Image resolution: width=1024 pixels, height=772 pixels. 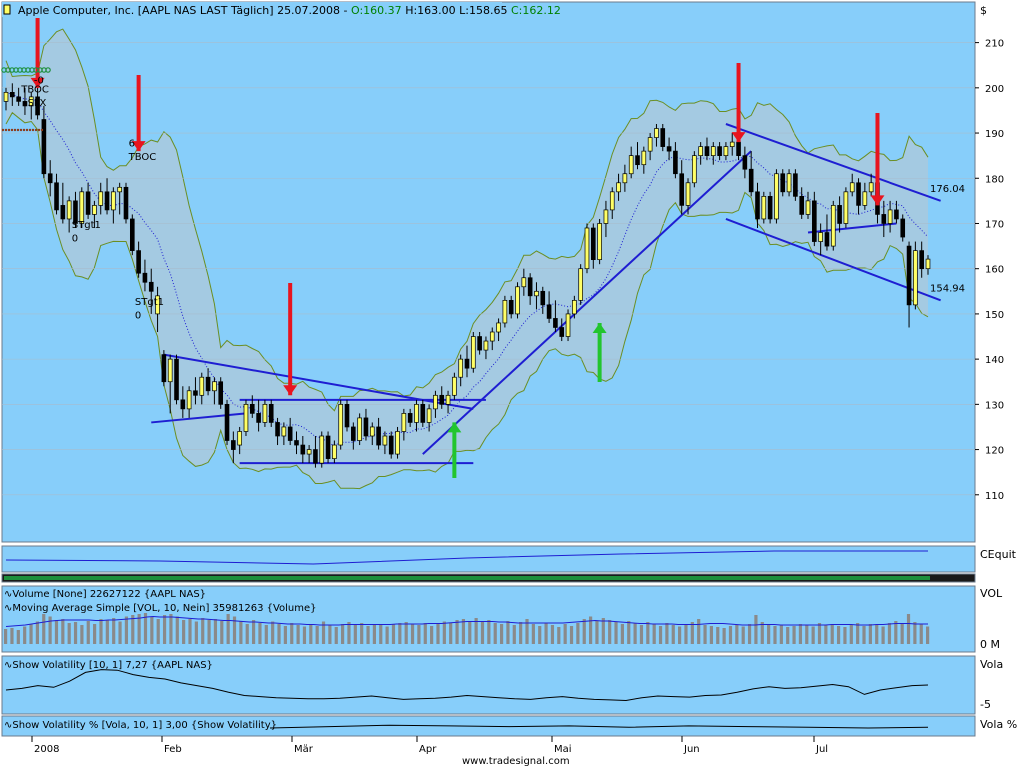 What do you see at coordinates (821, 749) in the screenshot?
I see `x-tick-label: Jul` at bounding box center [821, 749].